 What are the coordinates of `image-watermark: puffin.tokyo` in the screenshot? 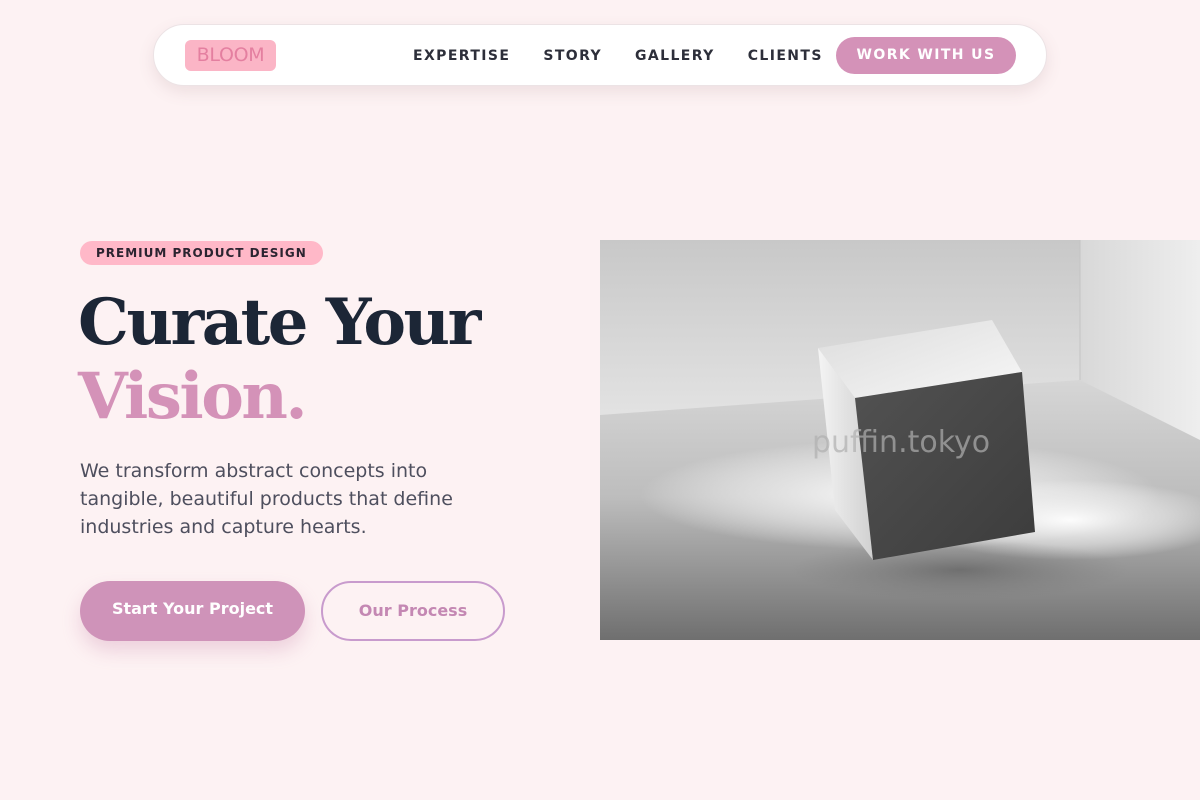 It's located at (901, 442).